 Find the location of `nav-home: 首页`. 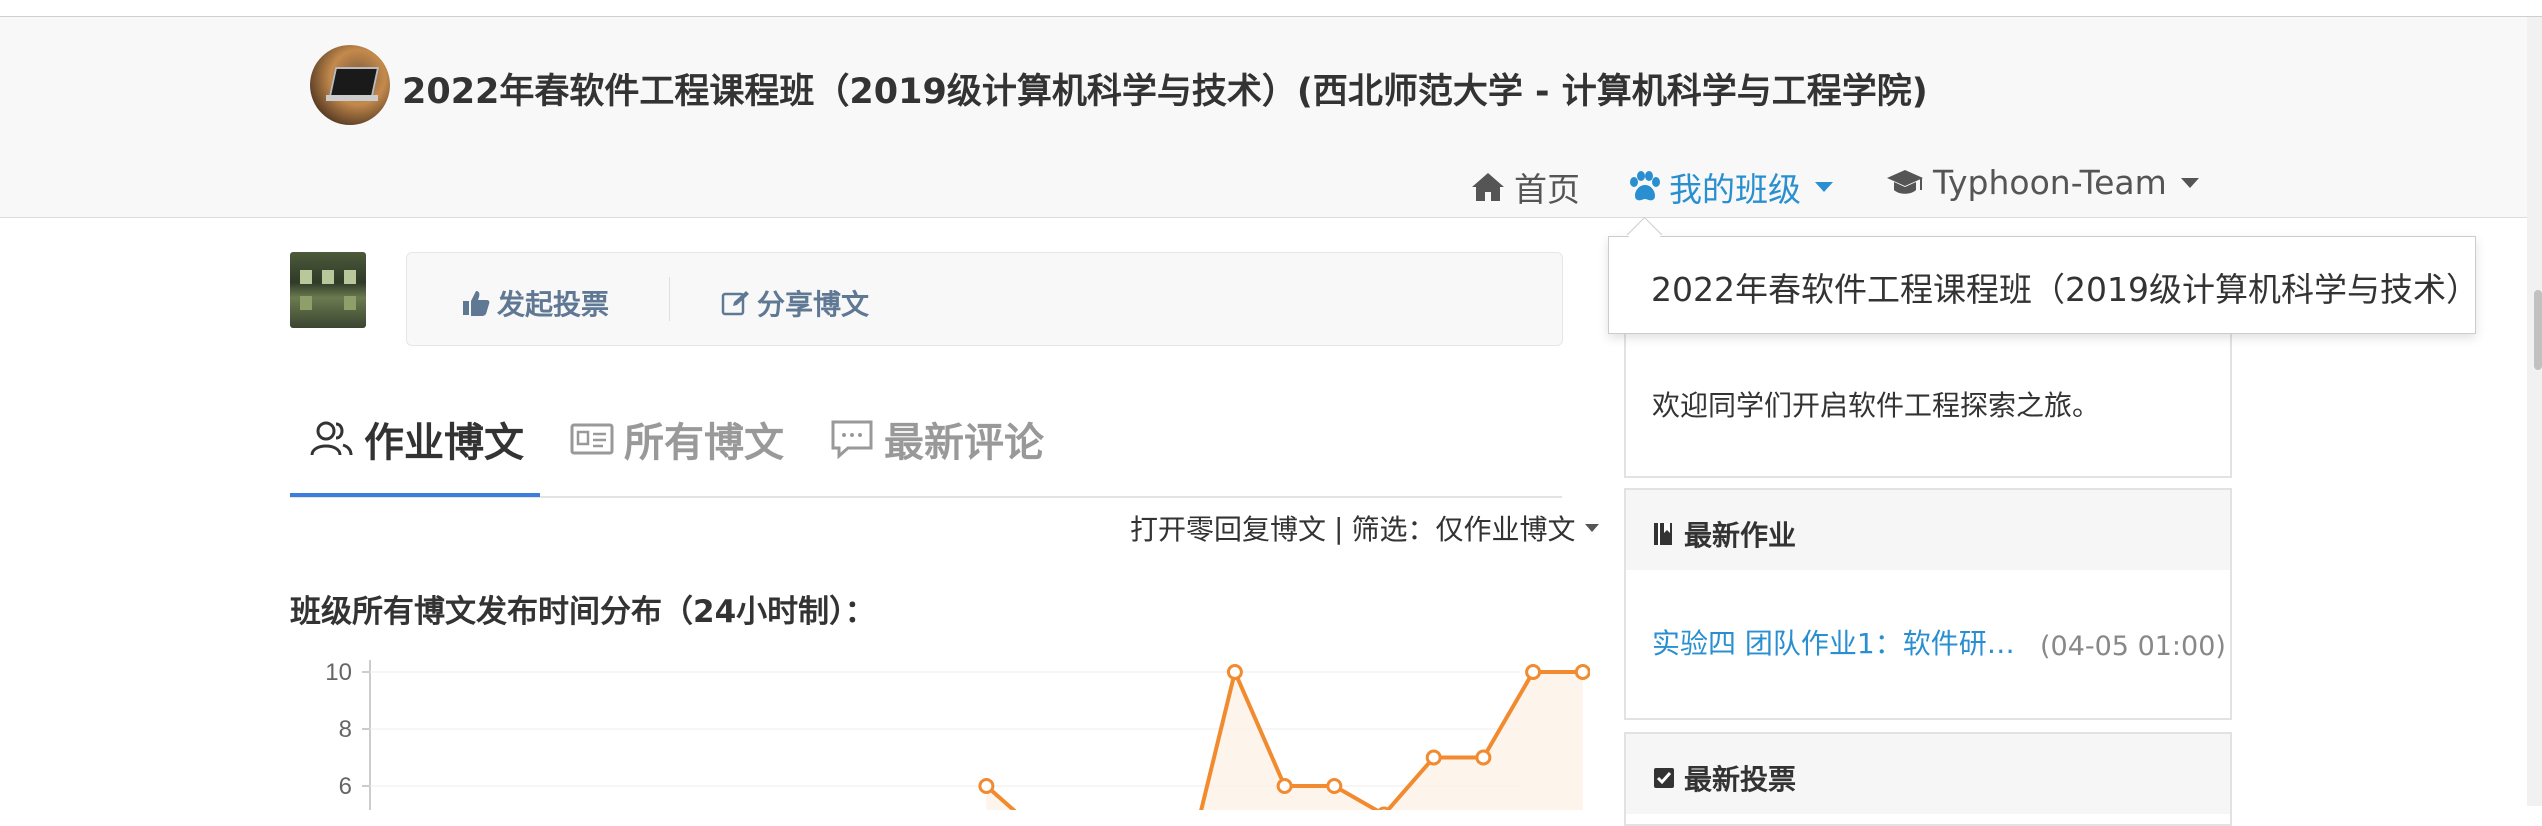

nav-home: 首页 is located at coordinates (1525, 187).